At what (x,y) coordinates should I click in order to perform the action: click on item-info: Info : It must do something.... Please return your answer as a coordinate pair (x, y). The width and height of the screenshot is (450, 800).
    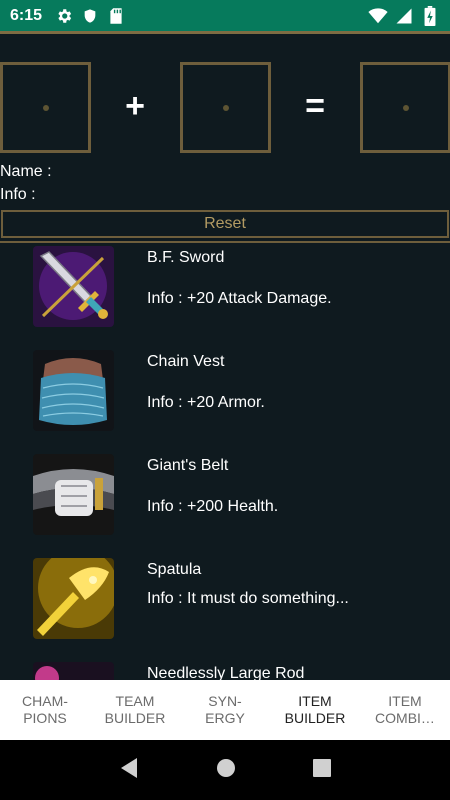
    Looking at the image, I should click on (248, 598).